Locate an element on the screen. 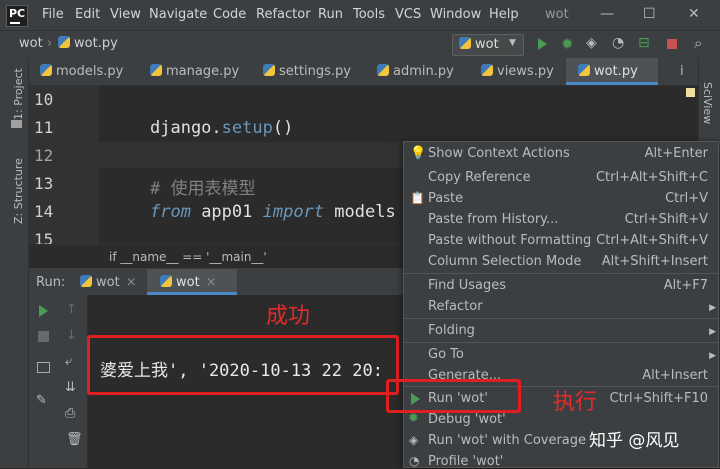 This screenshot has width=720, height=469. sciview-tool-button: SciView is located at coordinates (707, 103).